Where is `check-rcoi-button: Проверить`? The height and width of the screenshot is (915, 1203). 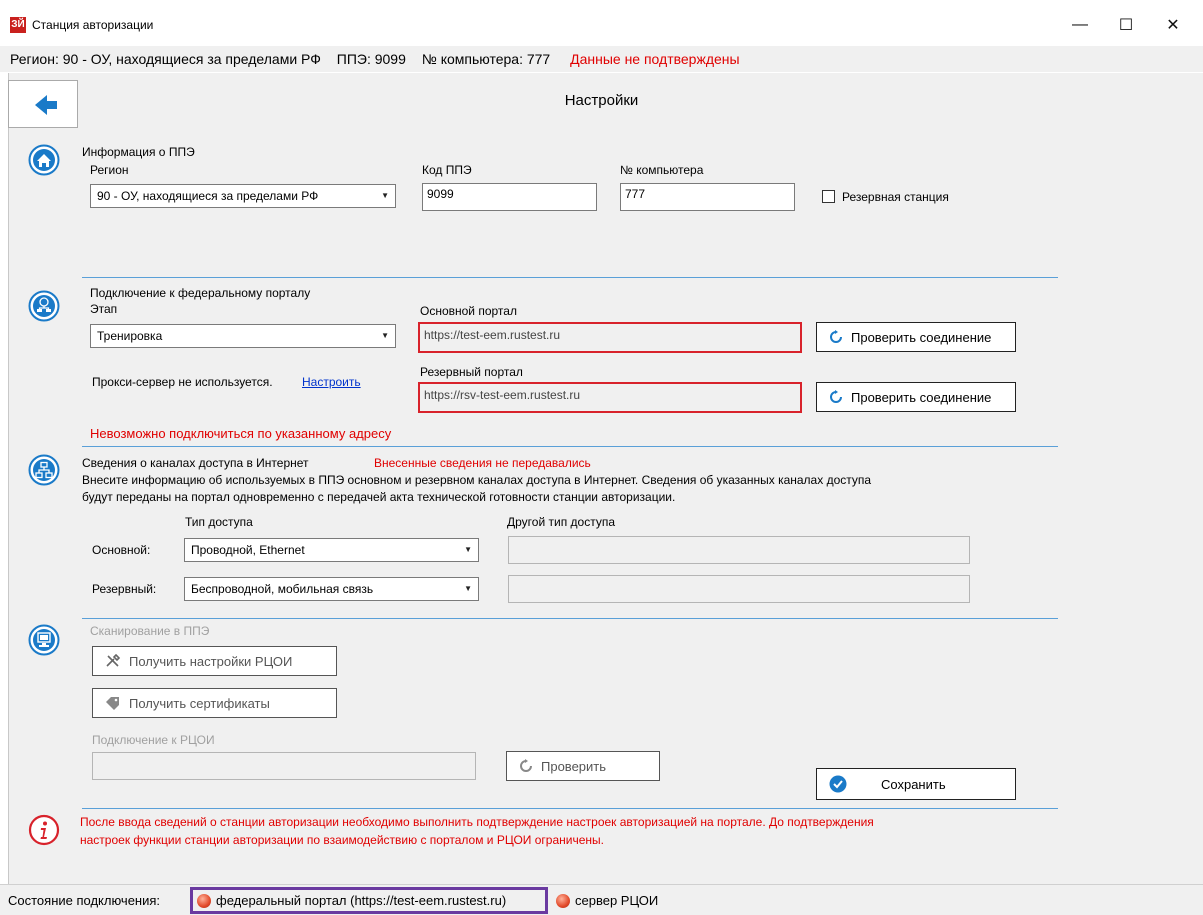
check-rcoi-button: Проверить is located at coordinates (583, 766).